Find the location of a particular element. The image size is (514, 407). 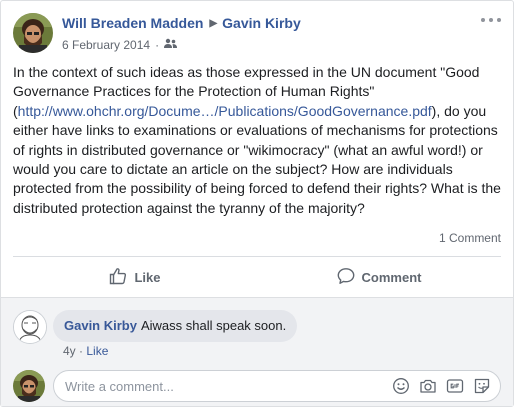

comment-label: Comment is located at coordinates (391, 277).